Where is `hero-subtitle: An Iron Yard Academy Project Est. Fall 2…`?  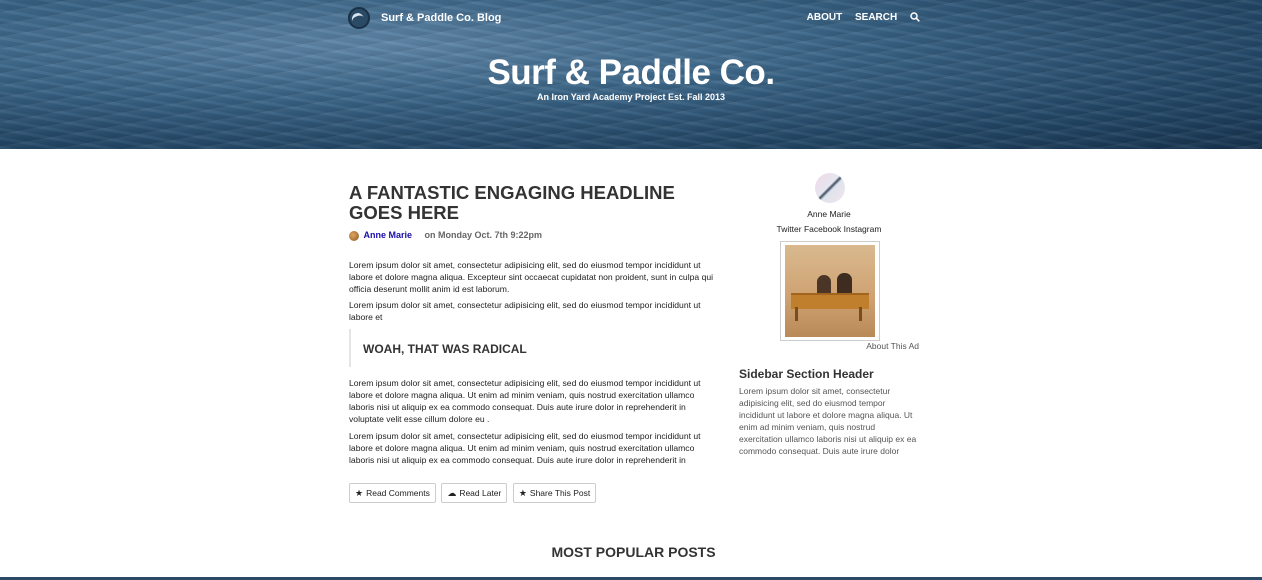 hero-subtitle: An Iron Yard Academy Project Est. Fall 2… is located at coordinates (631, 97).